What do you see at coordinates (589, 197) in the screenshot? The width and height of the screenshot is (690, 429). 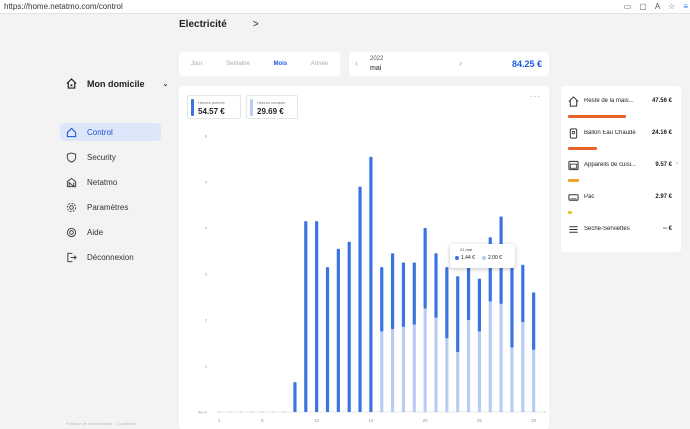 I see `consumer-name: Pac` at bounding box center [589, 197].